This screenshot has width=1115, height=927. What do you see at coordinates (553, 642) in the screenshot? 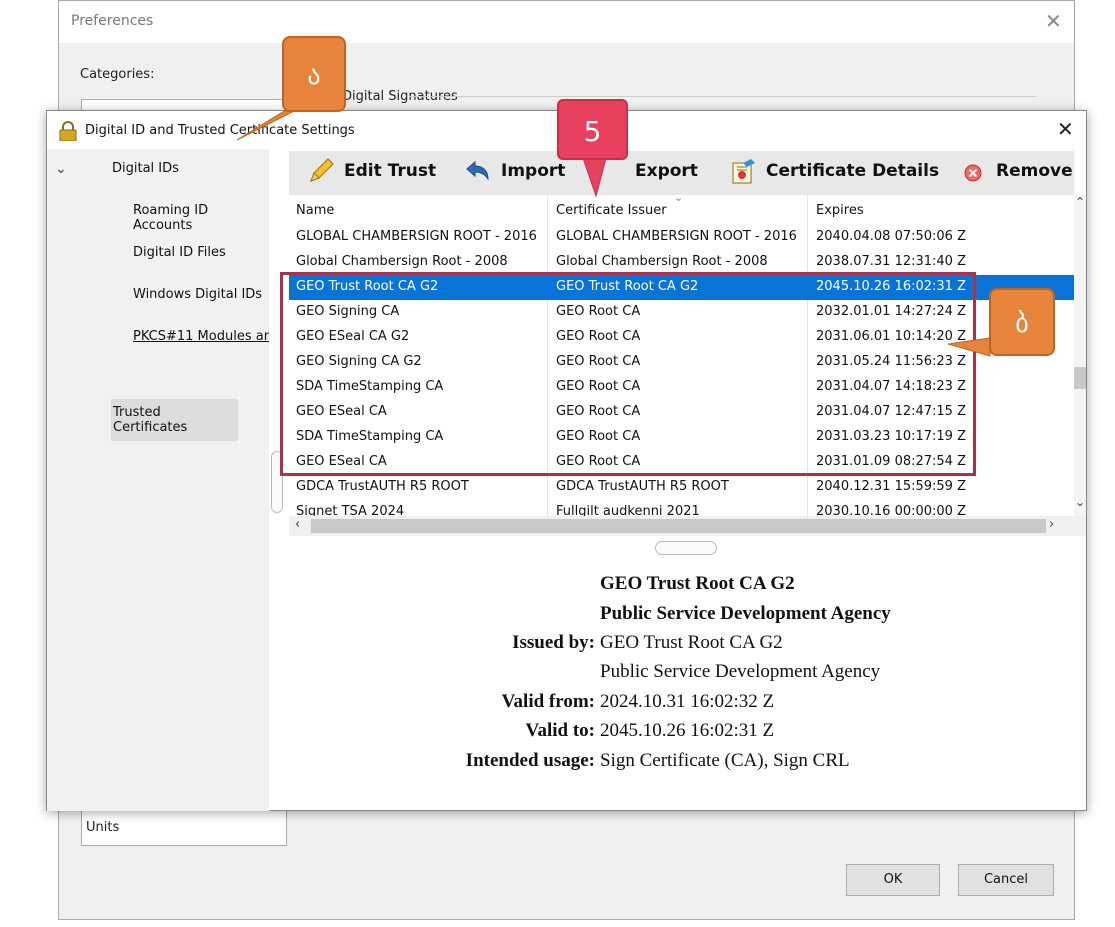
I see `issued-by-label: Issued by:` at bounding box center [553, 642].